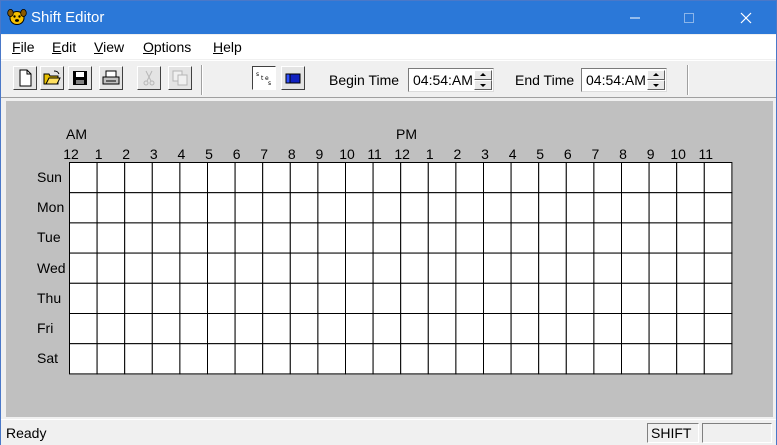  I want to click on spin-up-icon, so click(656, 75).